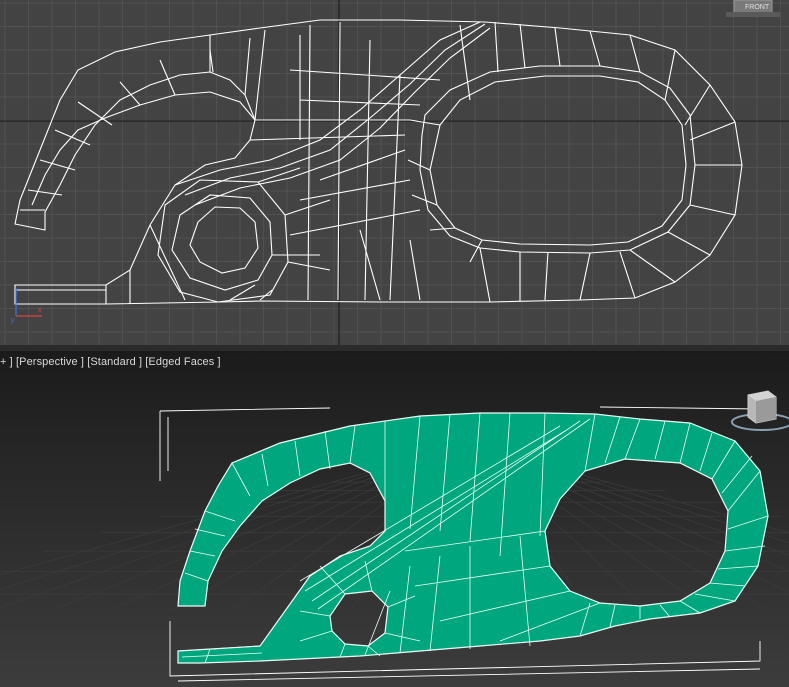  Describe the element at coordinates (114, 362) in the screenshot. I see `viewport-shading-style-label: [Standard ]` at that location.